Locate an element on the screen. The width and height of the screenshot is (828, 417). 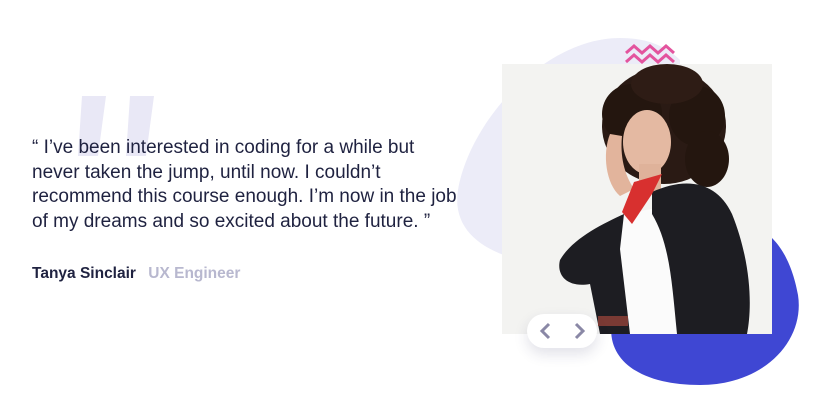
zigzag-pattern-icon is located at coordinates (650, 54).